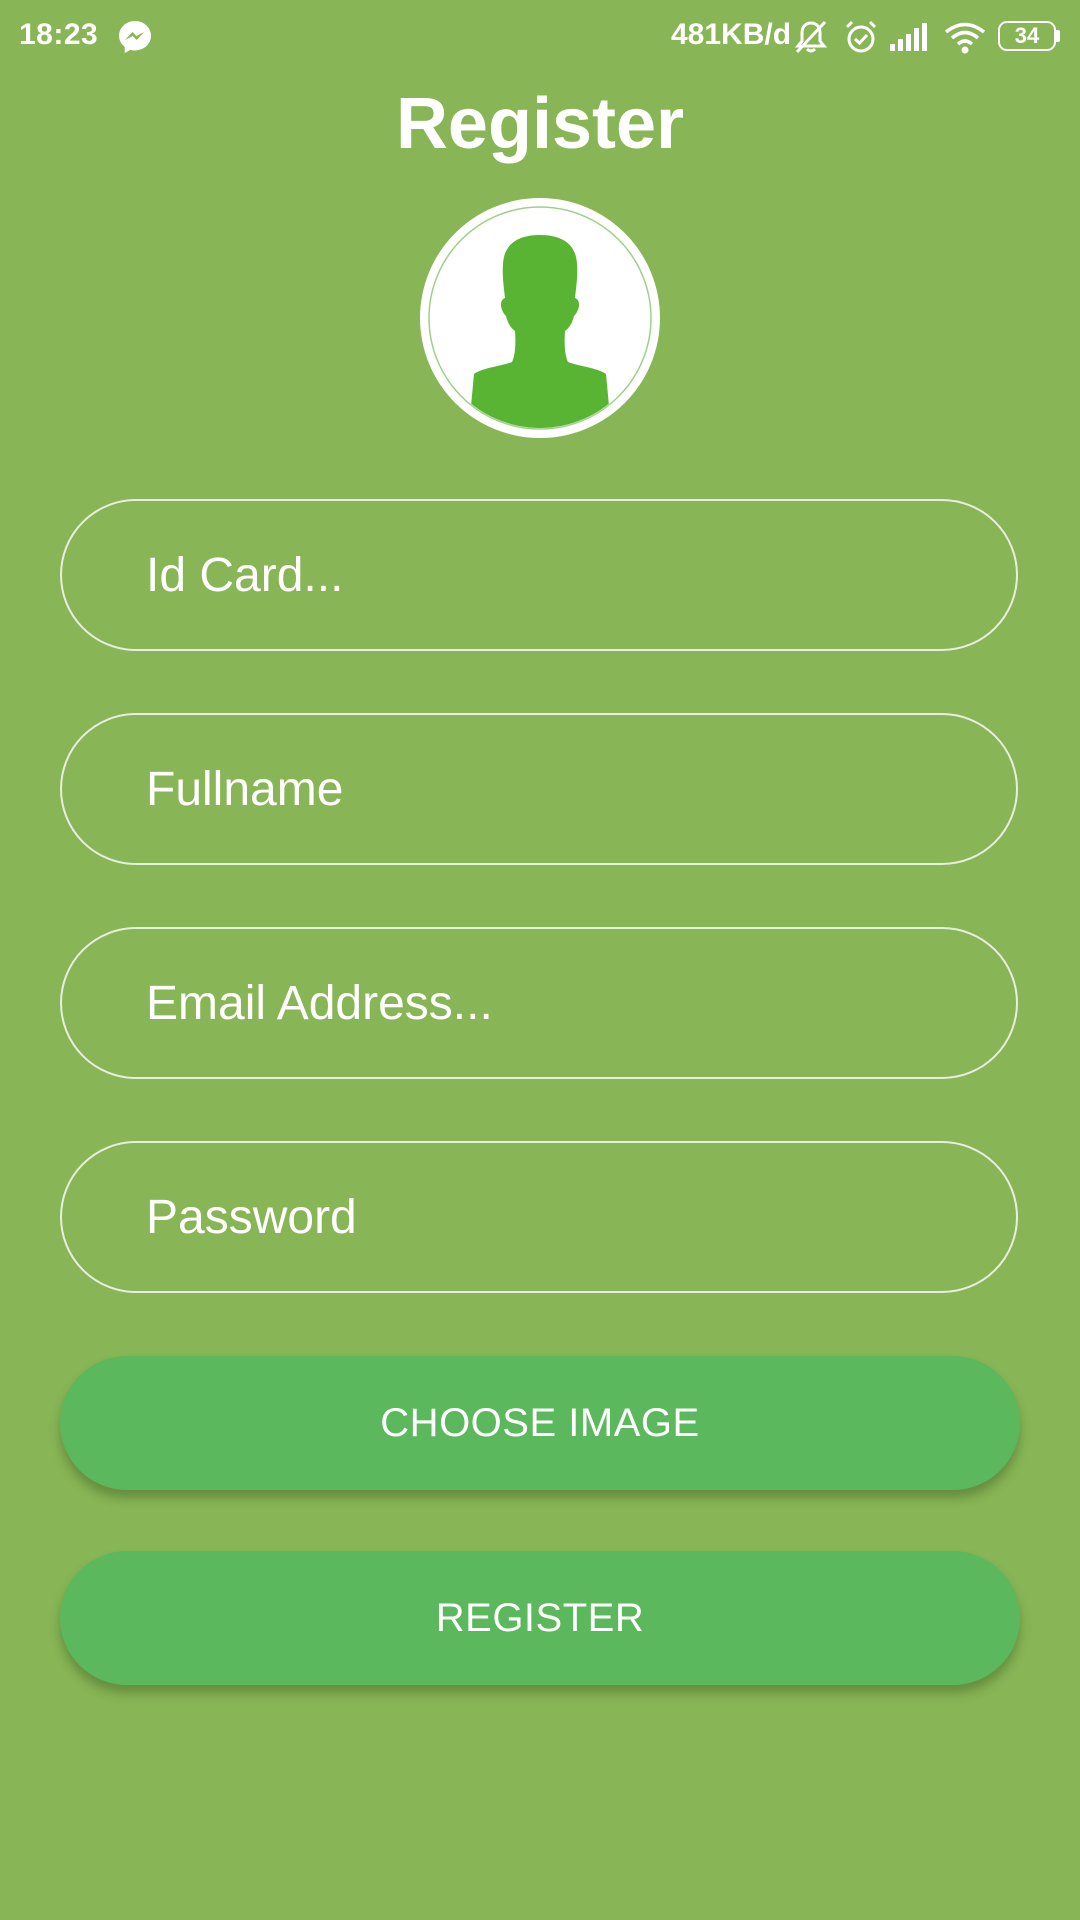 Image resolution: width=1080 pixels, height=1920 pixels. I want to click on alarm-icon, so click(861, 37).